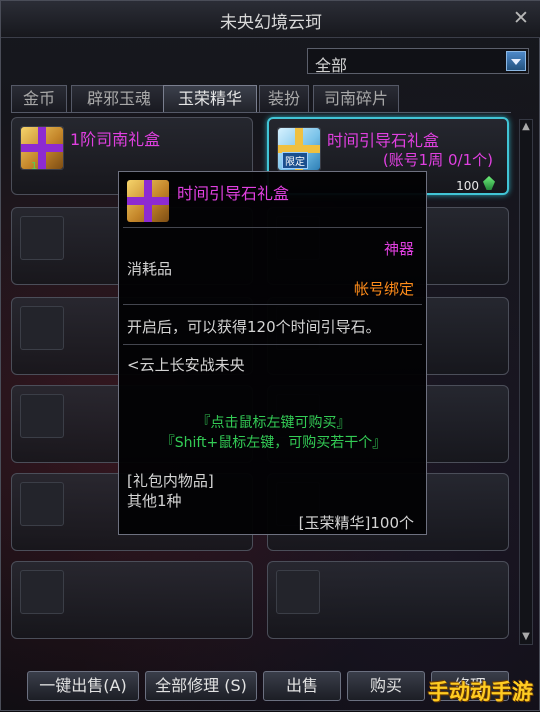  I want to click on tooltip-effect: 开启后，可以获得120个时间引导石。, so click(254, 327).